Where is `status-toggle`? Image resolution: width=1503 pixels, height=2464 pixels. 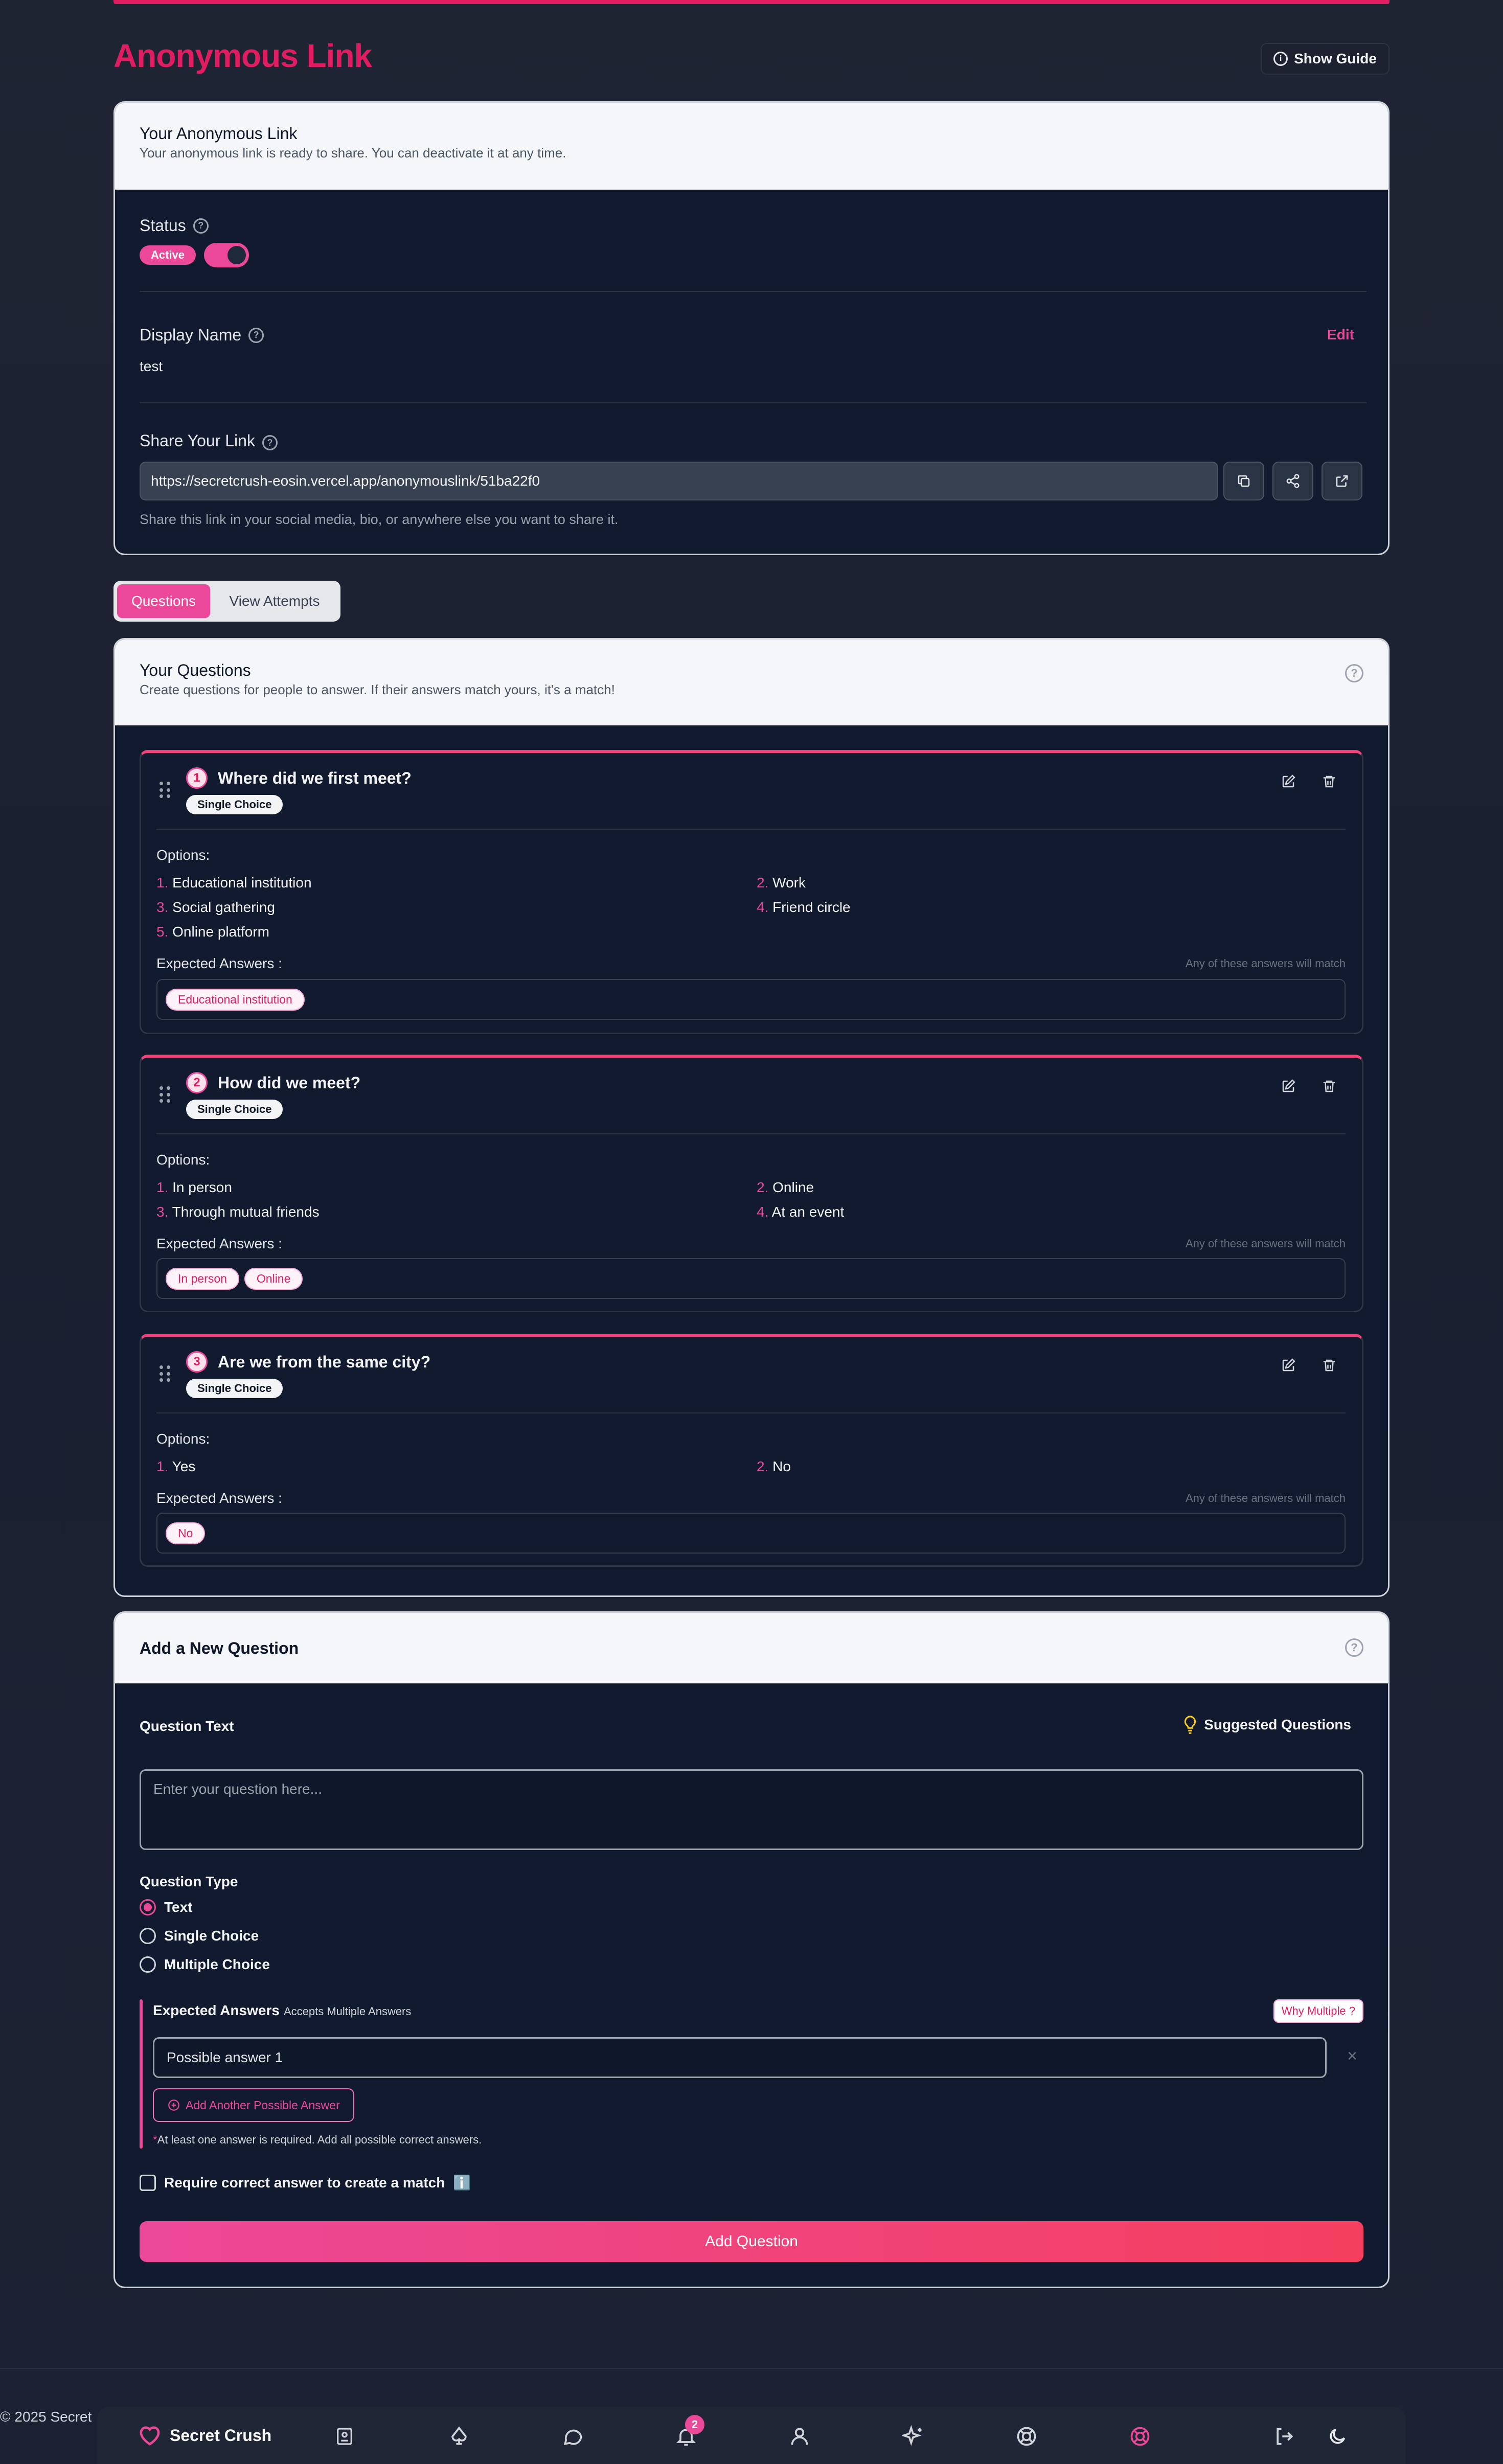
status-toggle is located at coordinates (226, 255).